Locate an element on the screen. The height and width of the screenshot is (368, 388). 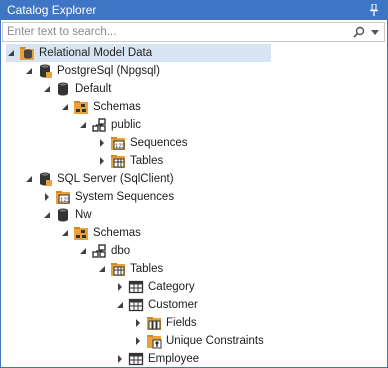
tree-node-label: SQL Server (SqlClient) is located at coordinates (115, 179).